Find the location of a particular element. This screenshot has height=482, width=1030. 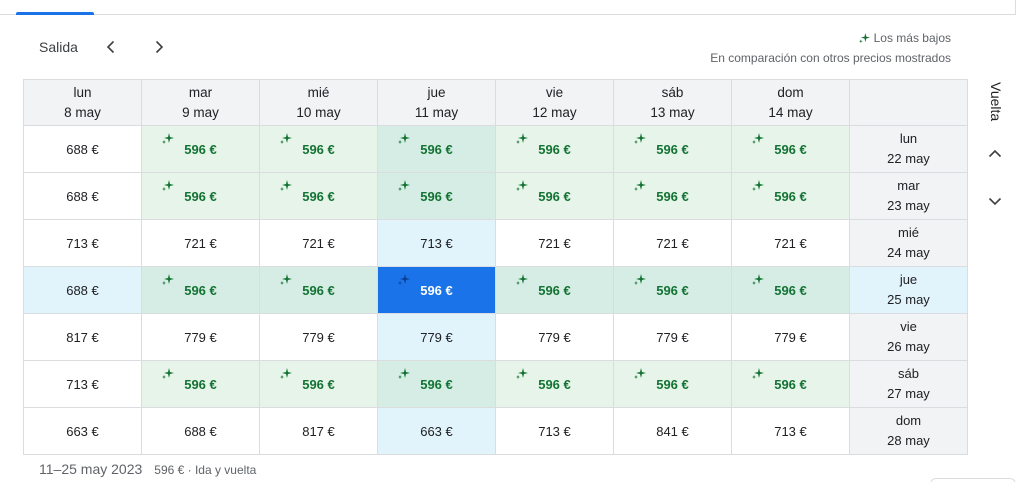

departure-day-header: jue 11 may is located at coordinates (436, 102).